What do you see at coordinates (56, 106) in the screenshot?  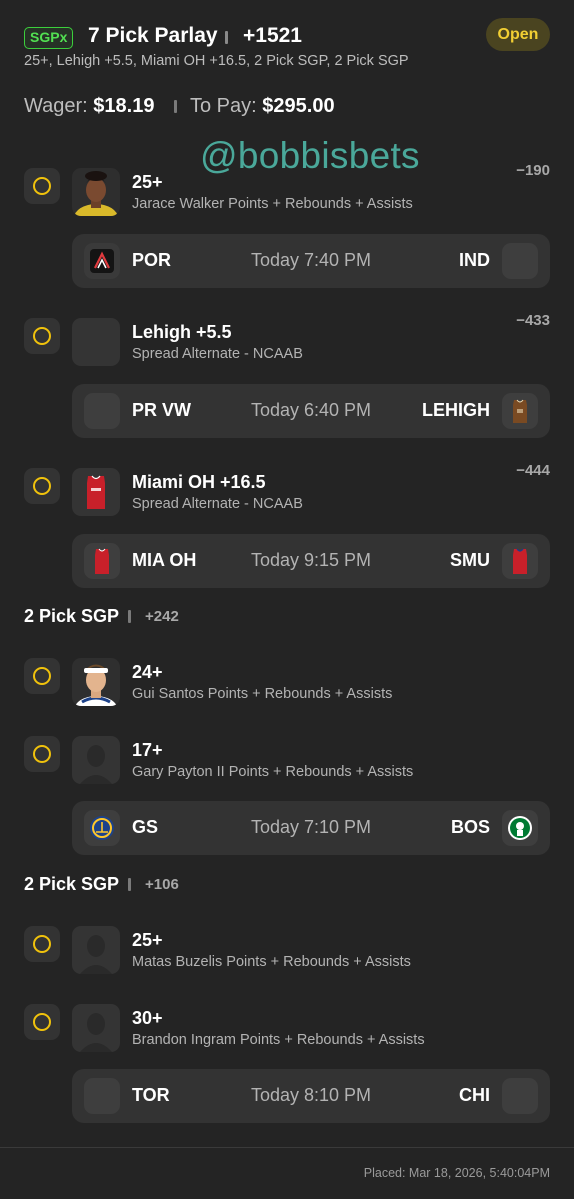 I see `wager-label: Wager:` at bounding box center [56, 106].